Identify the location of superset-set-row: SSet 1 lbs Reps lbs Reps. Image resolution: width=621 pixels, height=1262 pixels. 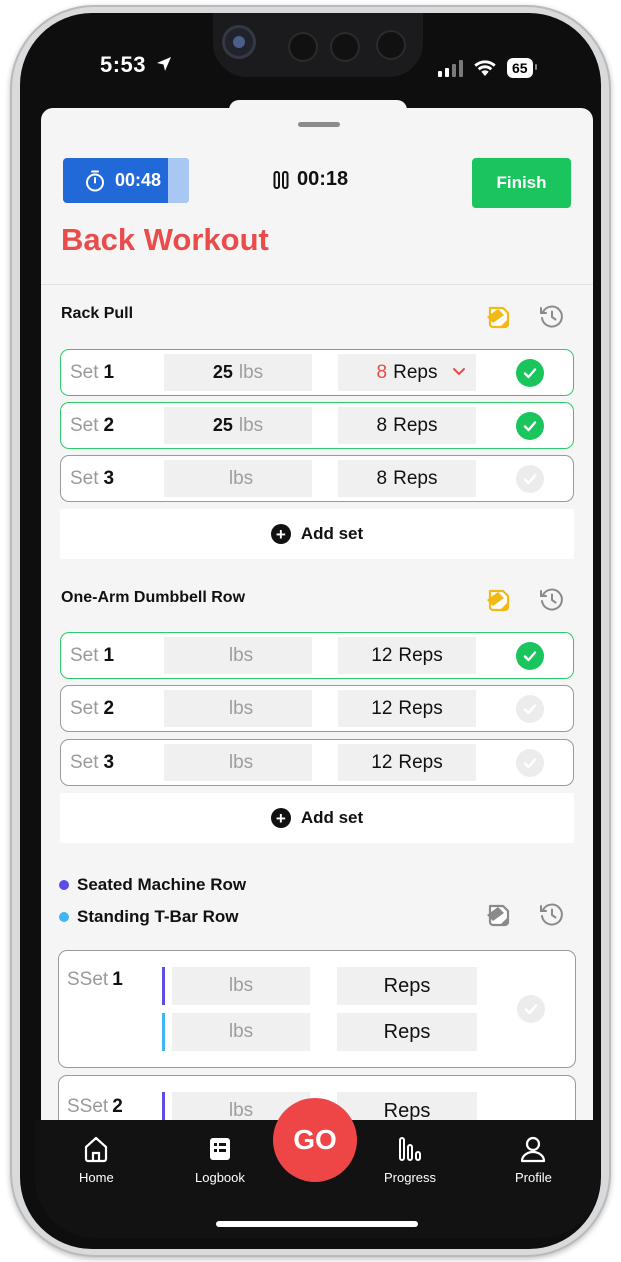
(317, 1009).